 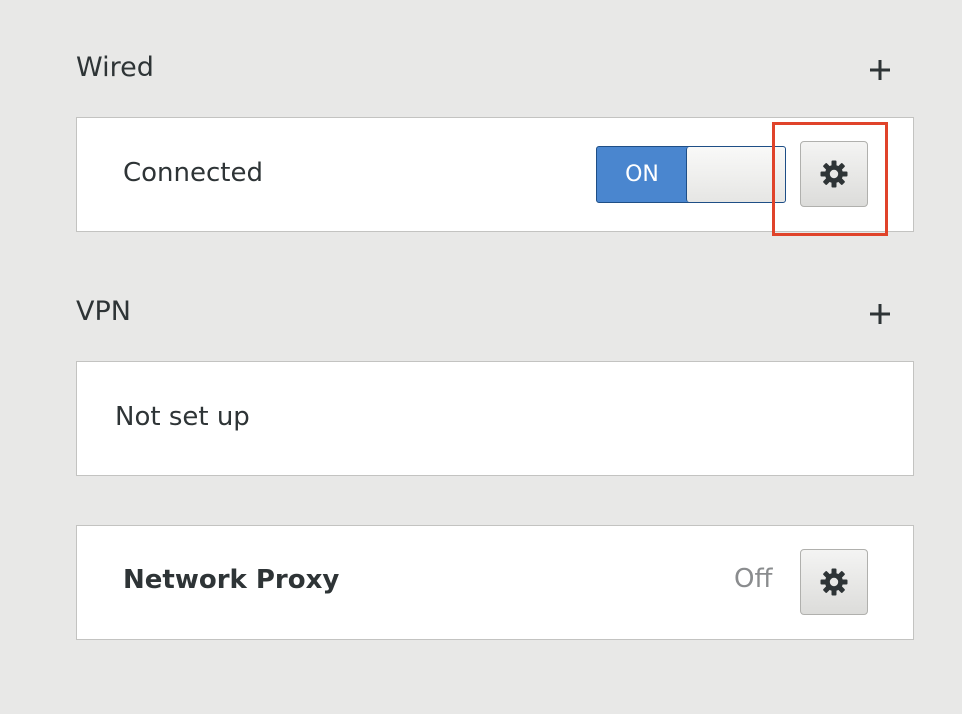 What do you see at coordinates (753, 579) in the screenshot?
I see `proxy-status-text: Off` at bounding box center [753, 579].